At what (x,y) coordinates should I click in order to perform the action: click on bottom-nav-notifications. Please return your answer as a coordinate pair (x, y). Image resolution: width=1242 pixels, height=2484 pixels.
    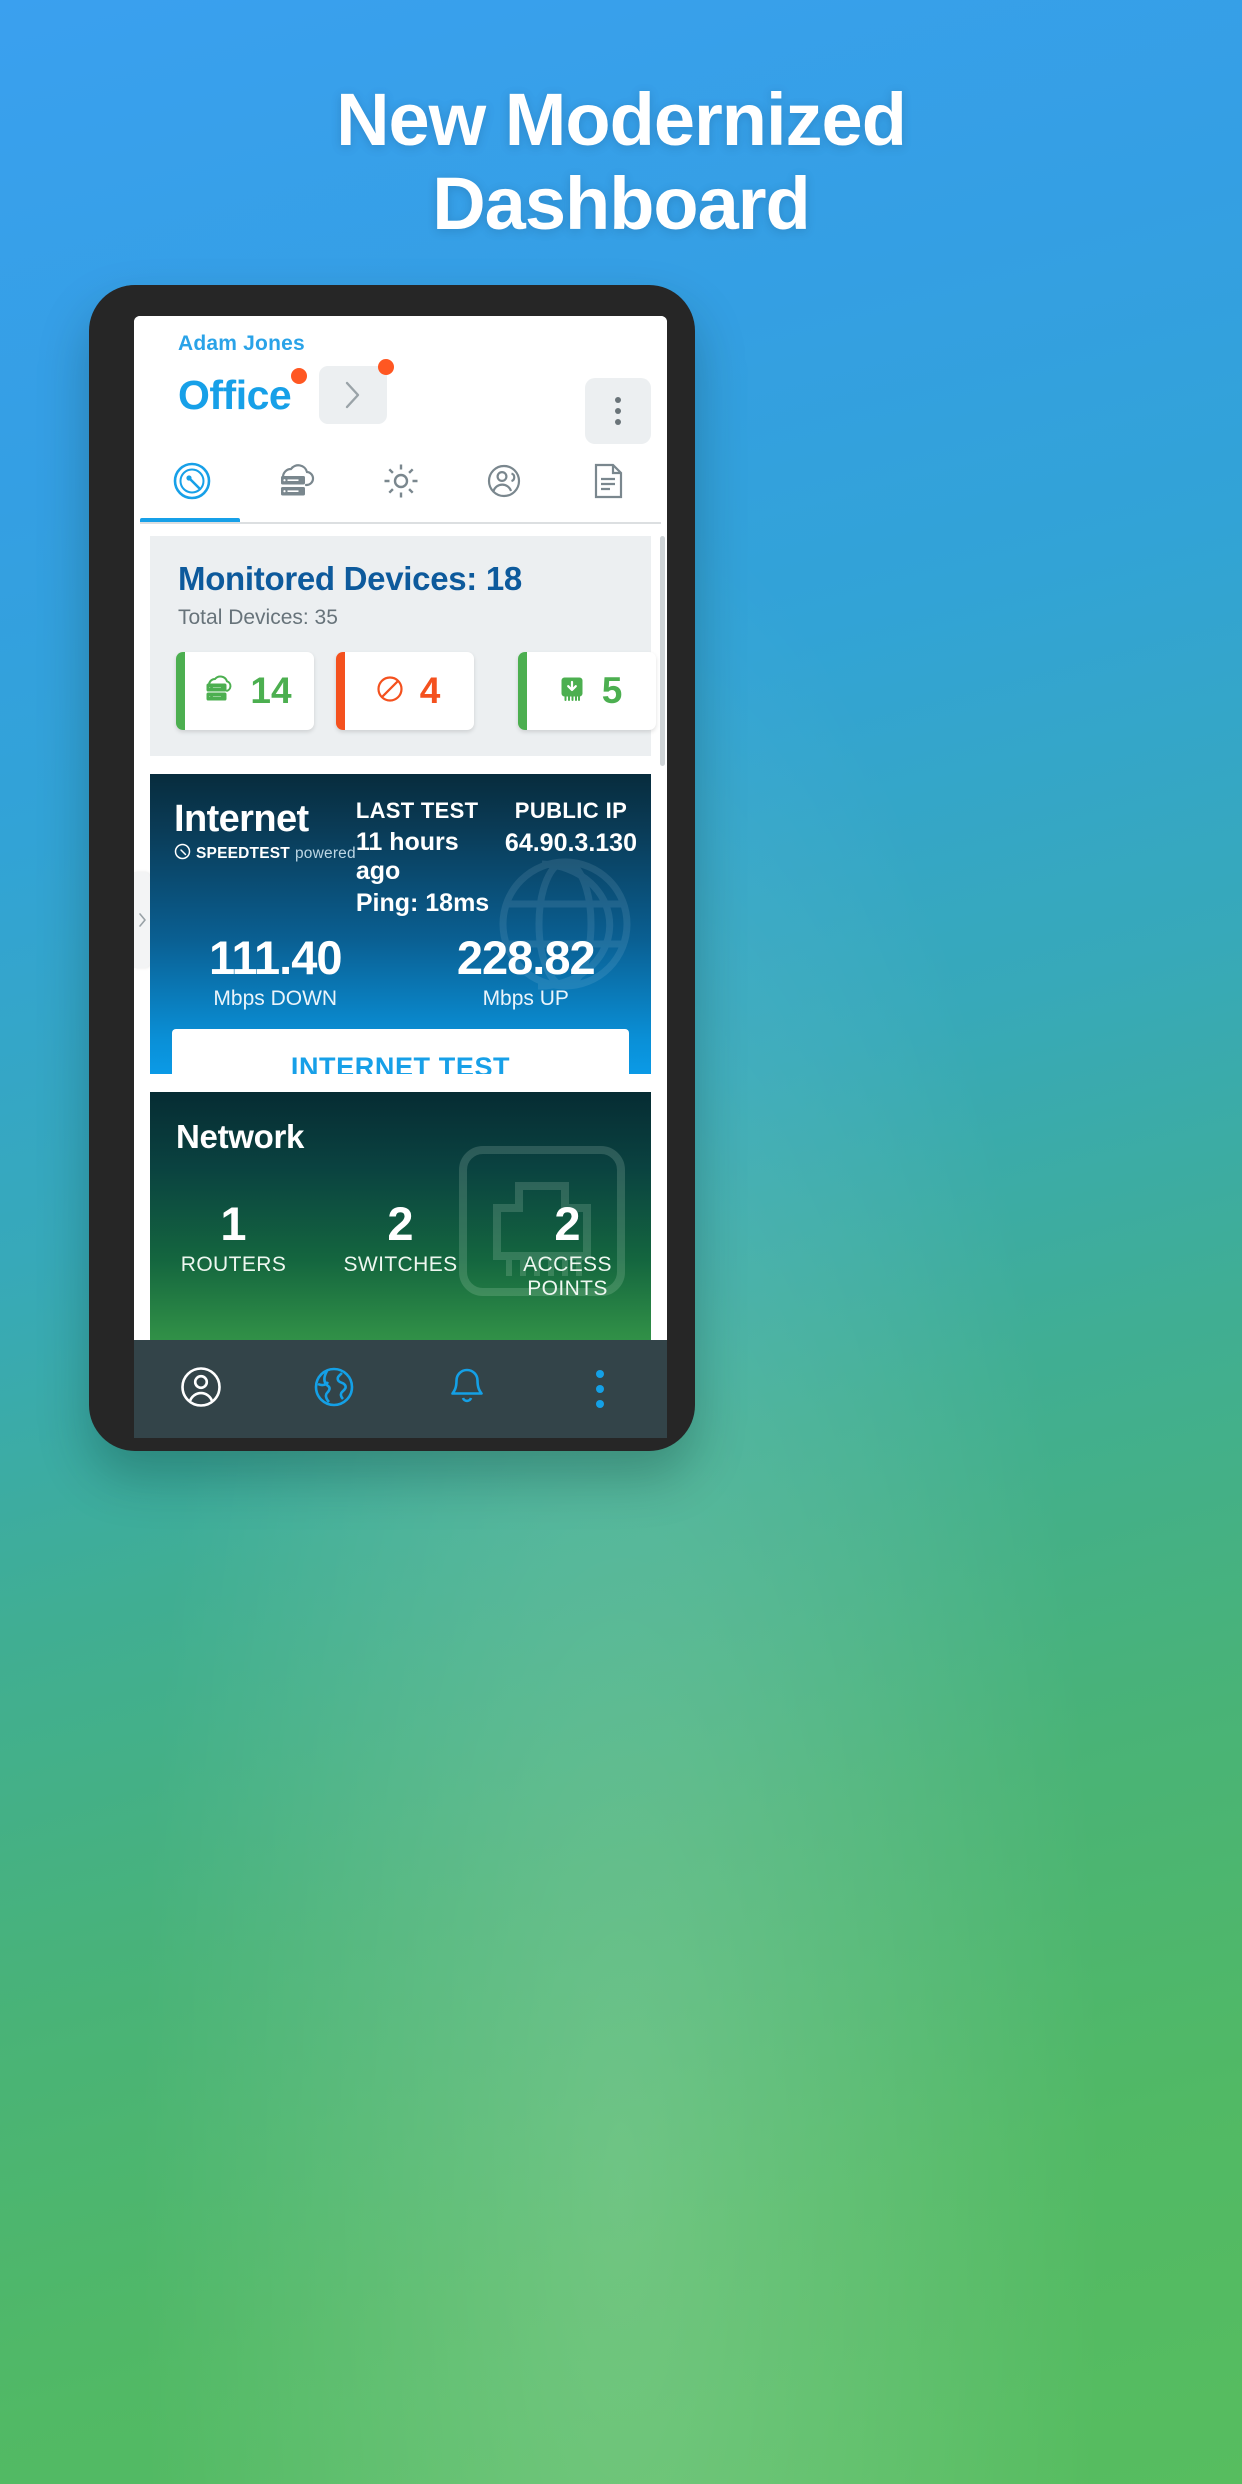
    Looking at the image, I should click on (467, 1389).